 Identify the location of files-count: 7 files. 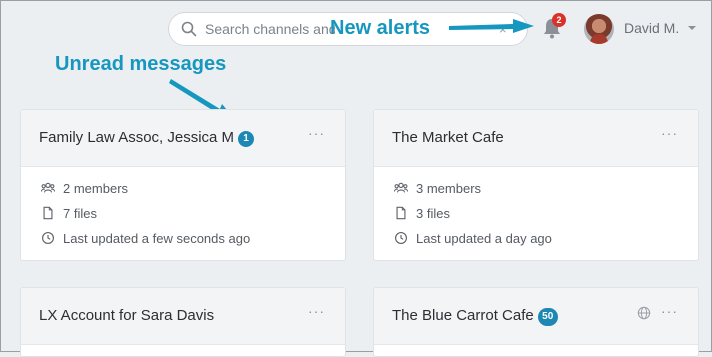
(80, 213).